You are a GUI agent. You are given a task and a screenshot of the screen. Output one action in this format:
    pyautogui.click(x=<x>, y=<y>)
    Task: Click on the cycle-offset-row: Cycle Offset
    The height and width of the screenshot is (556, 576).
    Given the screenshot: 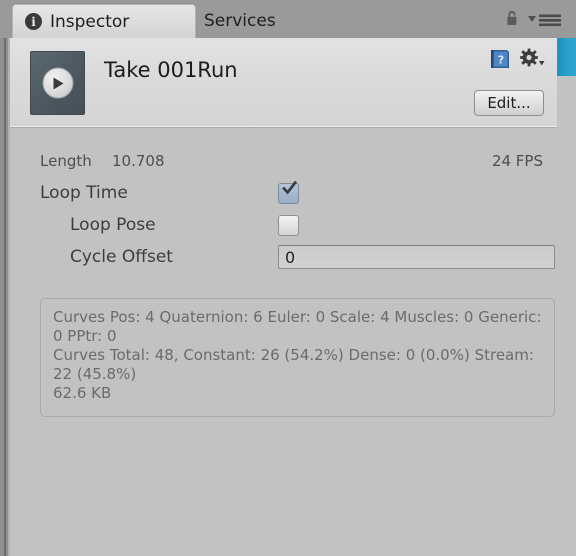 What is the action you would take?
    pyautogui.click(x=283, y=257)
    